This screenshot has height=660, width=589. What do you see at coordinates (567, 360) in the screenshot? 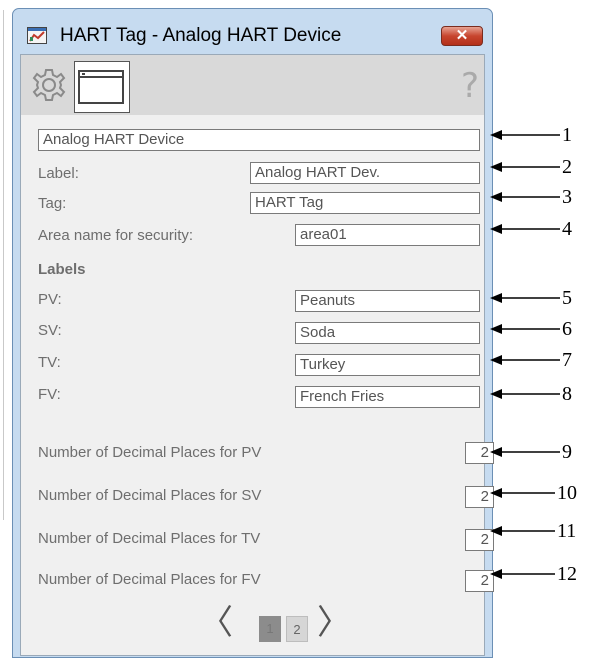
I see `callout-7: 7` at bounding box center [567, 360].